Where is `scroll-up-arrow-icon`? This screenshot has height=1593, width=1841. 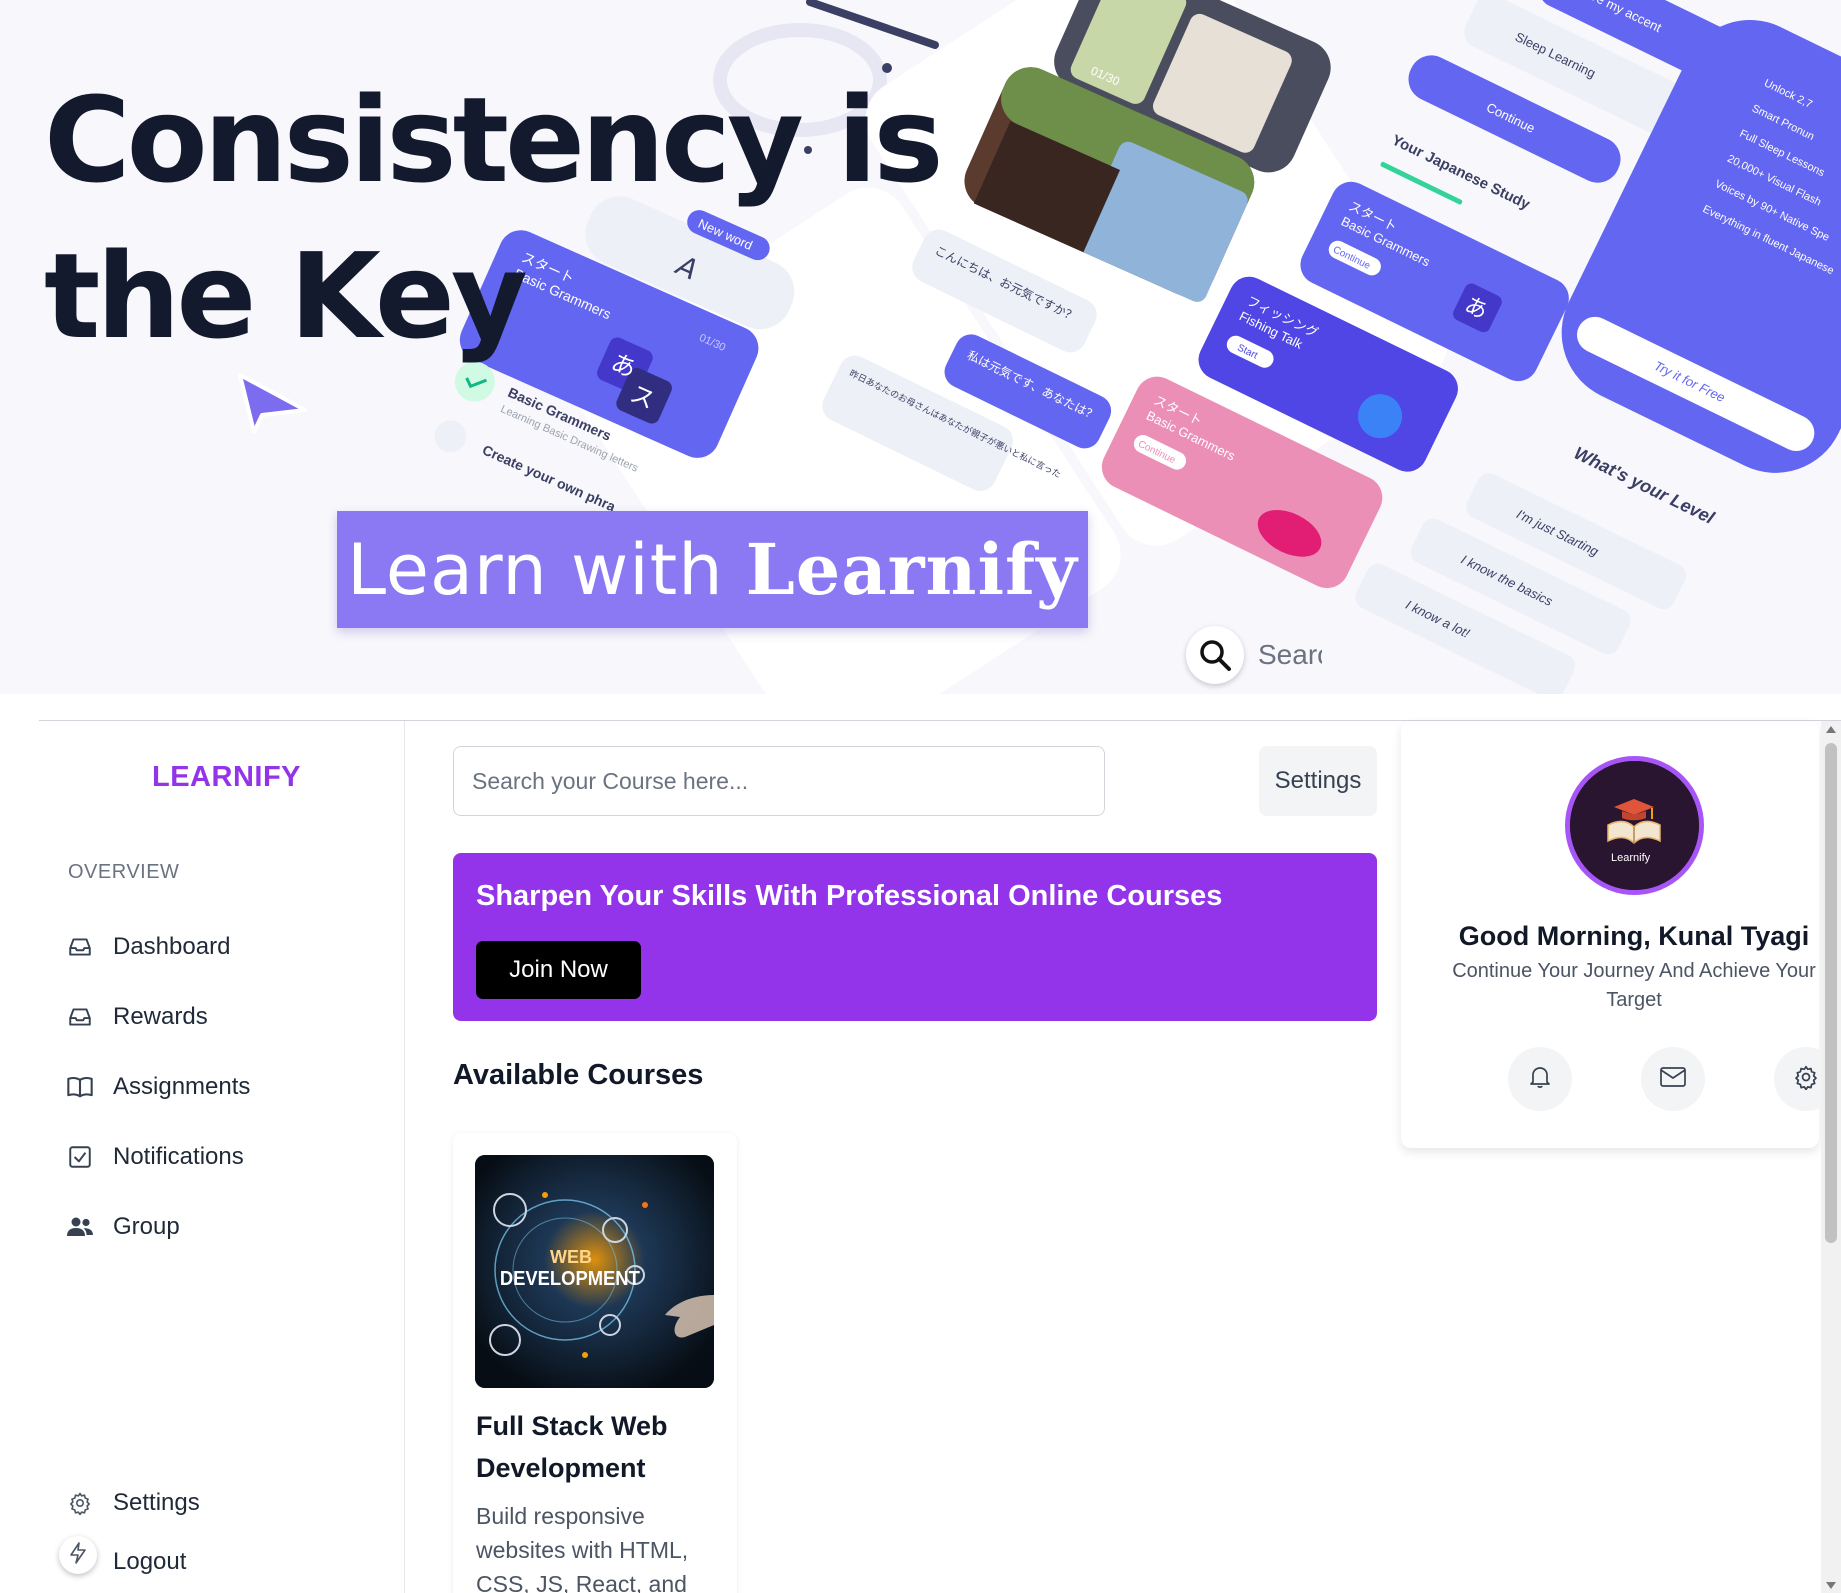
scroll-up-arrow-icon is located at coordinates (1831, 729).